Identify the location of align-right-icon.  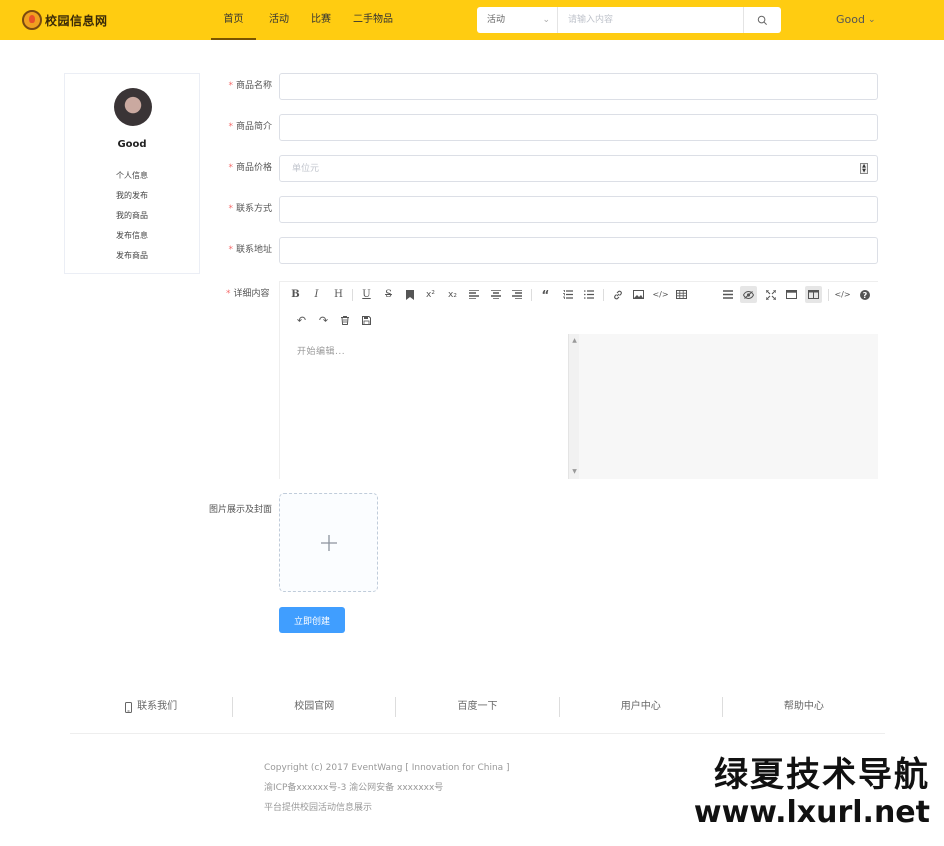
(516, 294).